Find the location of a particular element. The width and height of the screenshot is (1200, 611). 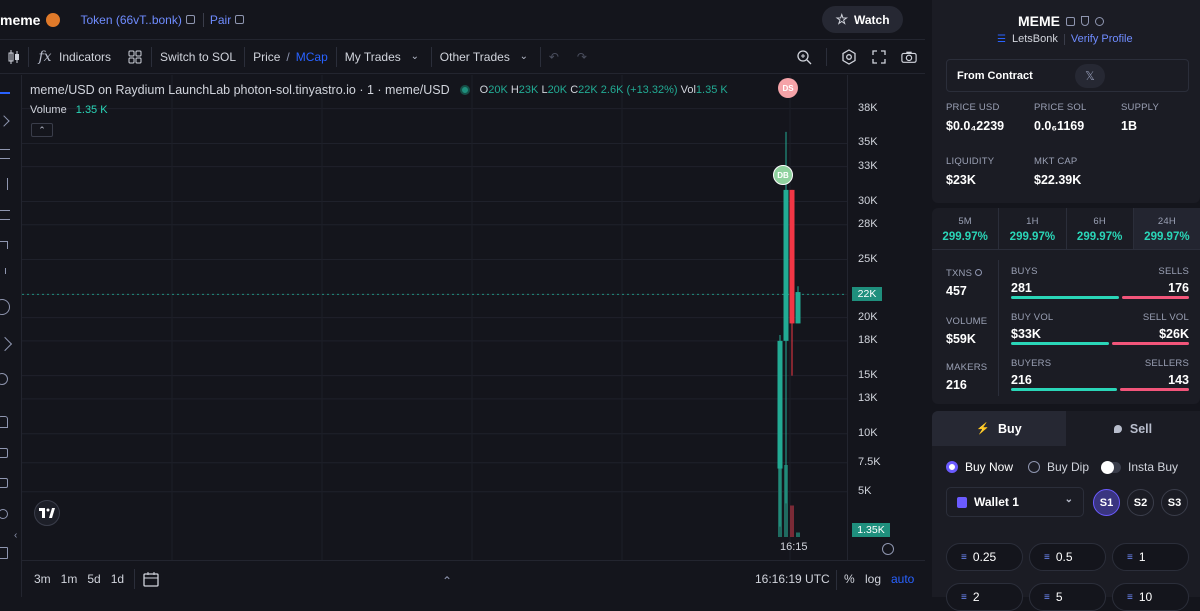

redo-icon: ↷ is located at coordinates (582, 57).